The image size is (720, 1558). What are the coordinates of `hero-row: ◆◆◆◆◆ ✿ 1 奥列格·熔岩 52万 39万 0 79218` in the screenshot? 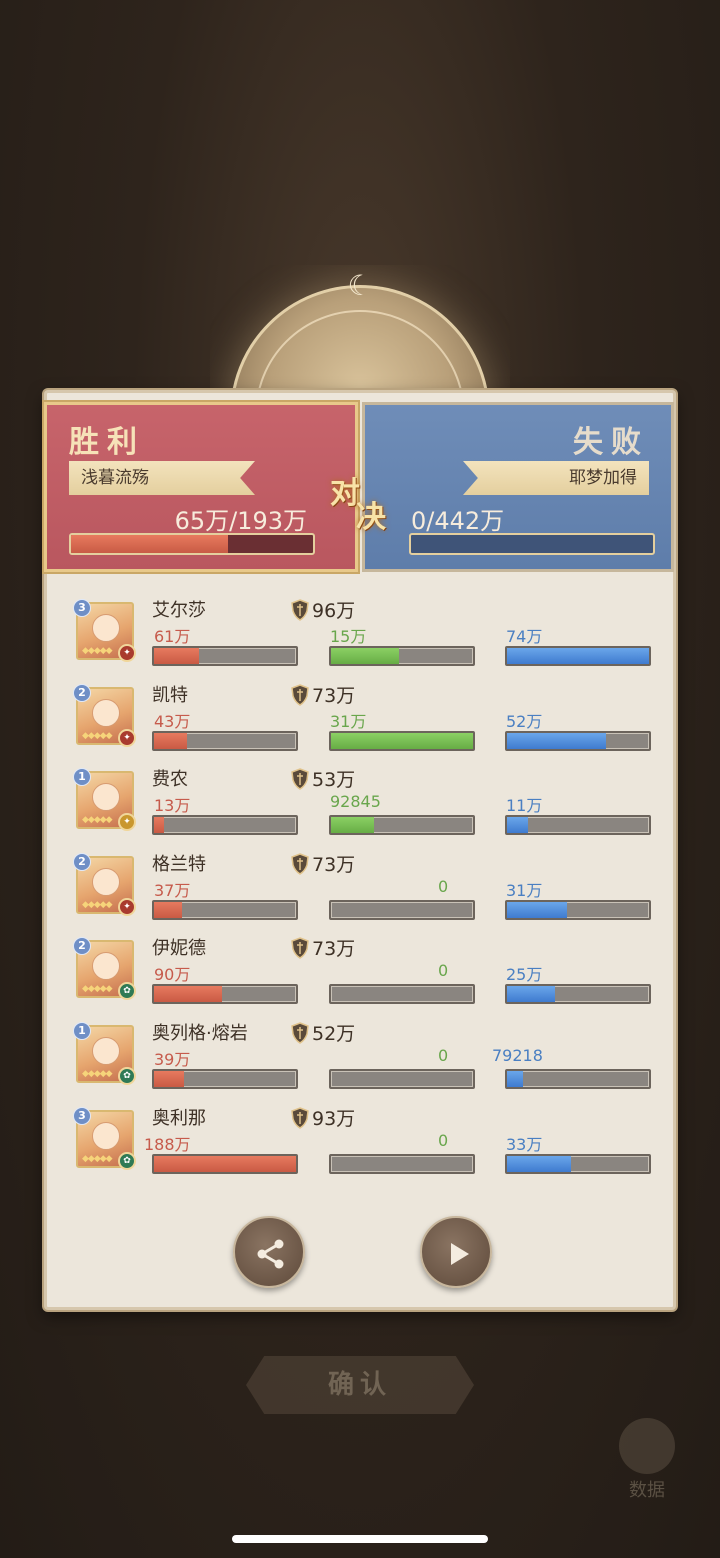 It's located at (364, 1061).